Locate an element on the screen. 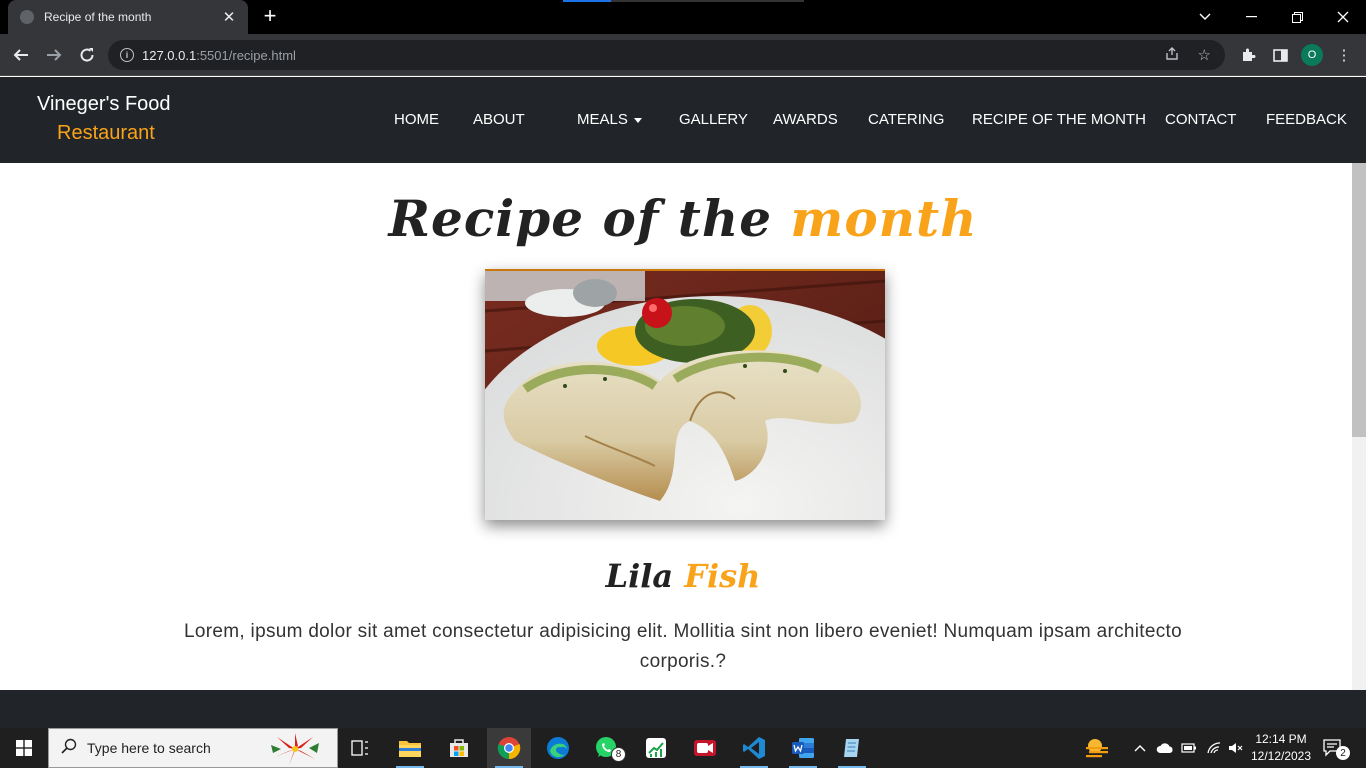  caret-down-icon is located at coordinates (637, 120).